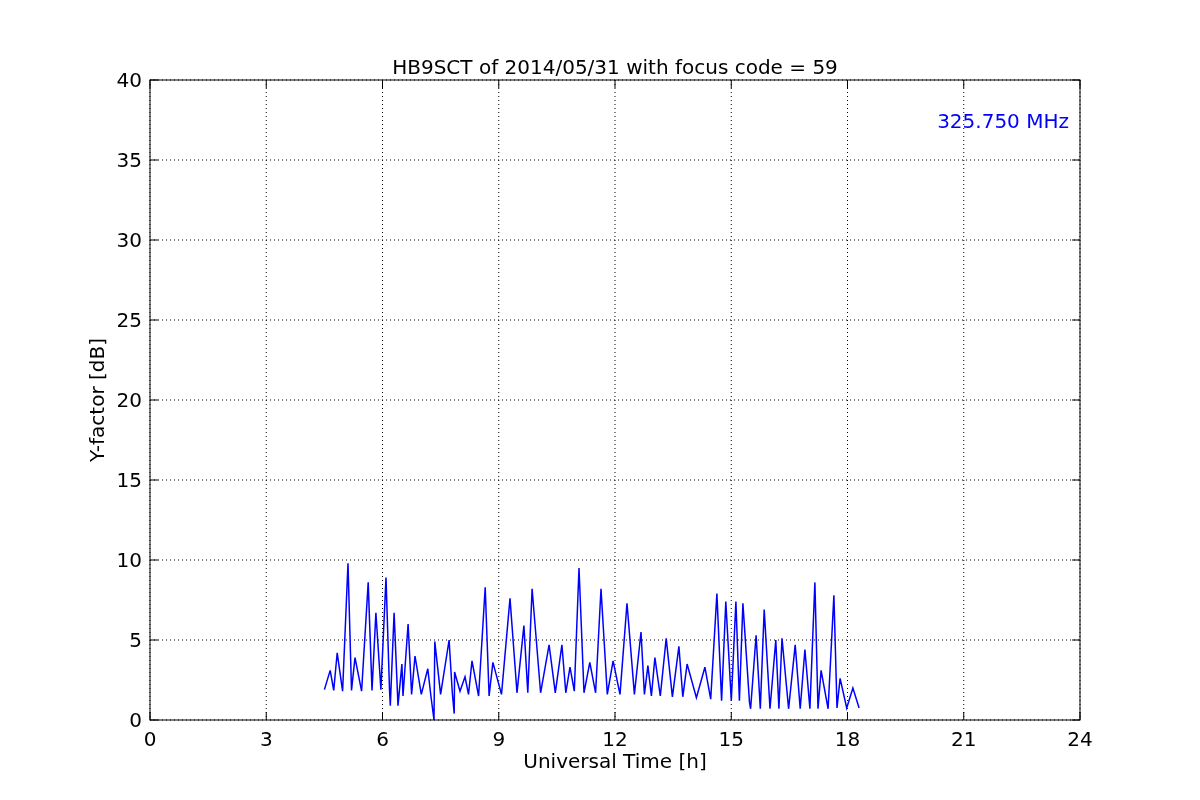 The width and height of the screenshot is (1200, 800). What do you see at coordinates (150, 739) in the screenshot?
I see `x-tick-label: 0` at bounding box center [150, 739].